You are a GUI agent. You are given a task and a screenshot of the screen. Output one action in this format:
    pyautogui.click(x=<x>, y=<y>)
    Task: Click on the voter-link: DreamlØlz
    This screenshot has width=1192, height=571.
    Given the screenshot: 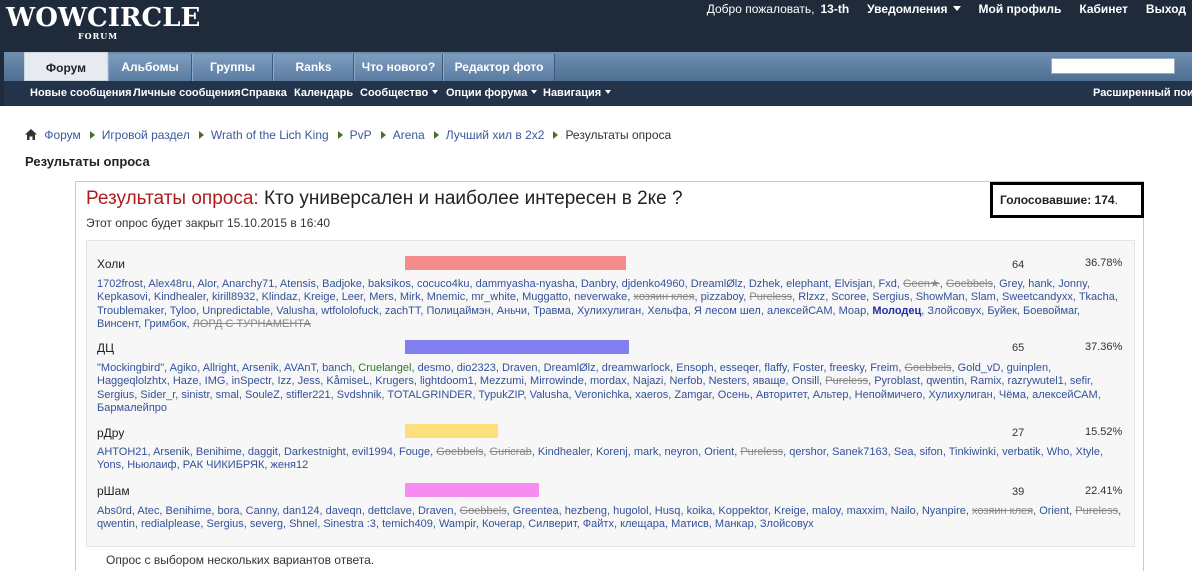 What is the action you would take?
    pyautogui.click(x=570, y=368)
    